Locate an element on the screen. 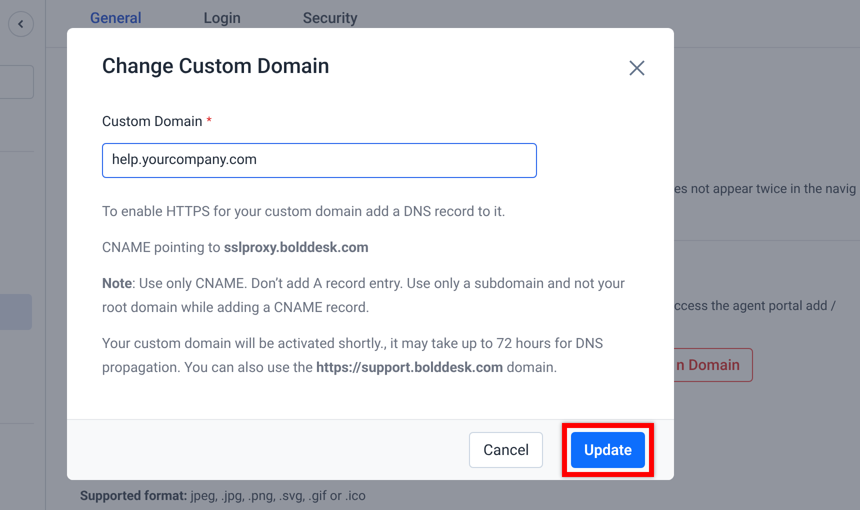 The width and height of the screenshot is (860, 510). required-mark: * is located at coordinates (209, 121).